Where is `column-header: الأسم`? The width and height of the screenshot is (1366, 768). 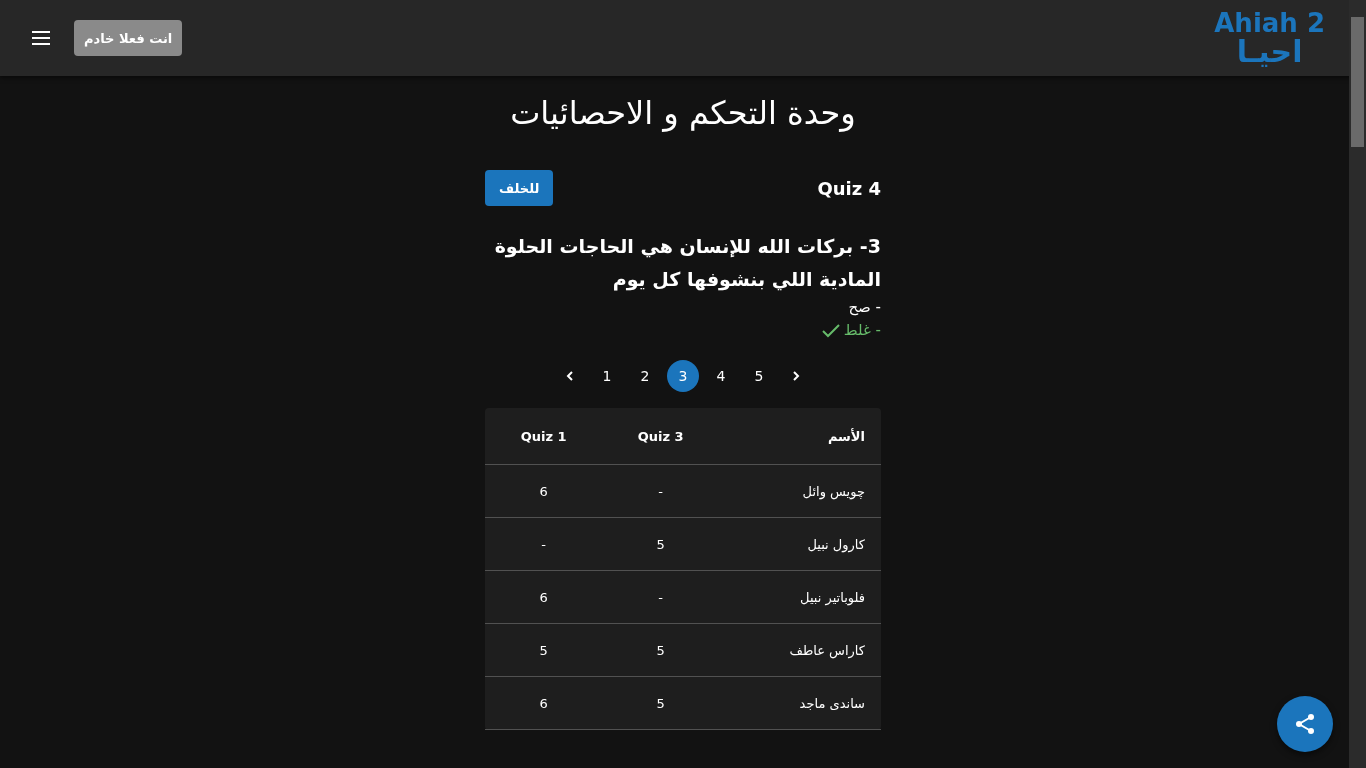 column-header: الأسم is located at coordinates (800, 436).